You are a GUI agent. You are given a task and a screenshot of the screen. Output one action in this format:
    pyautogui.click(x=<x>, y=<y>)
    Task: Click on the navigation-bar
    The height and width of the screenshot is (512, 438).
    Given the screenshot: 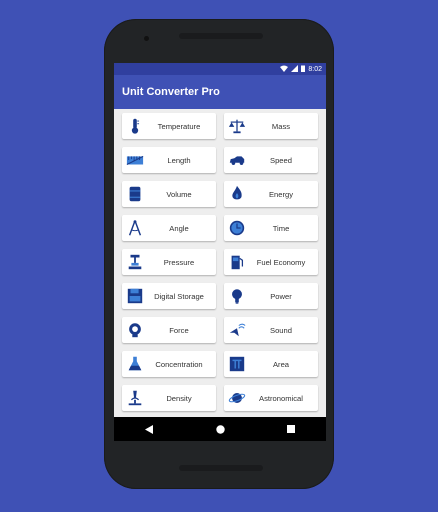 What is the action you would take?
    pyautogui.click(x=220, y=429)
    